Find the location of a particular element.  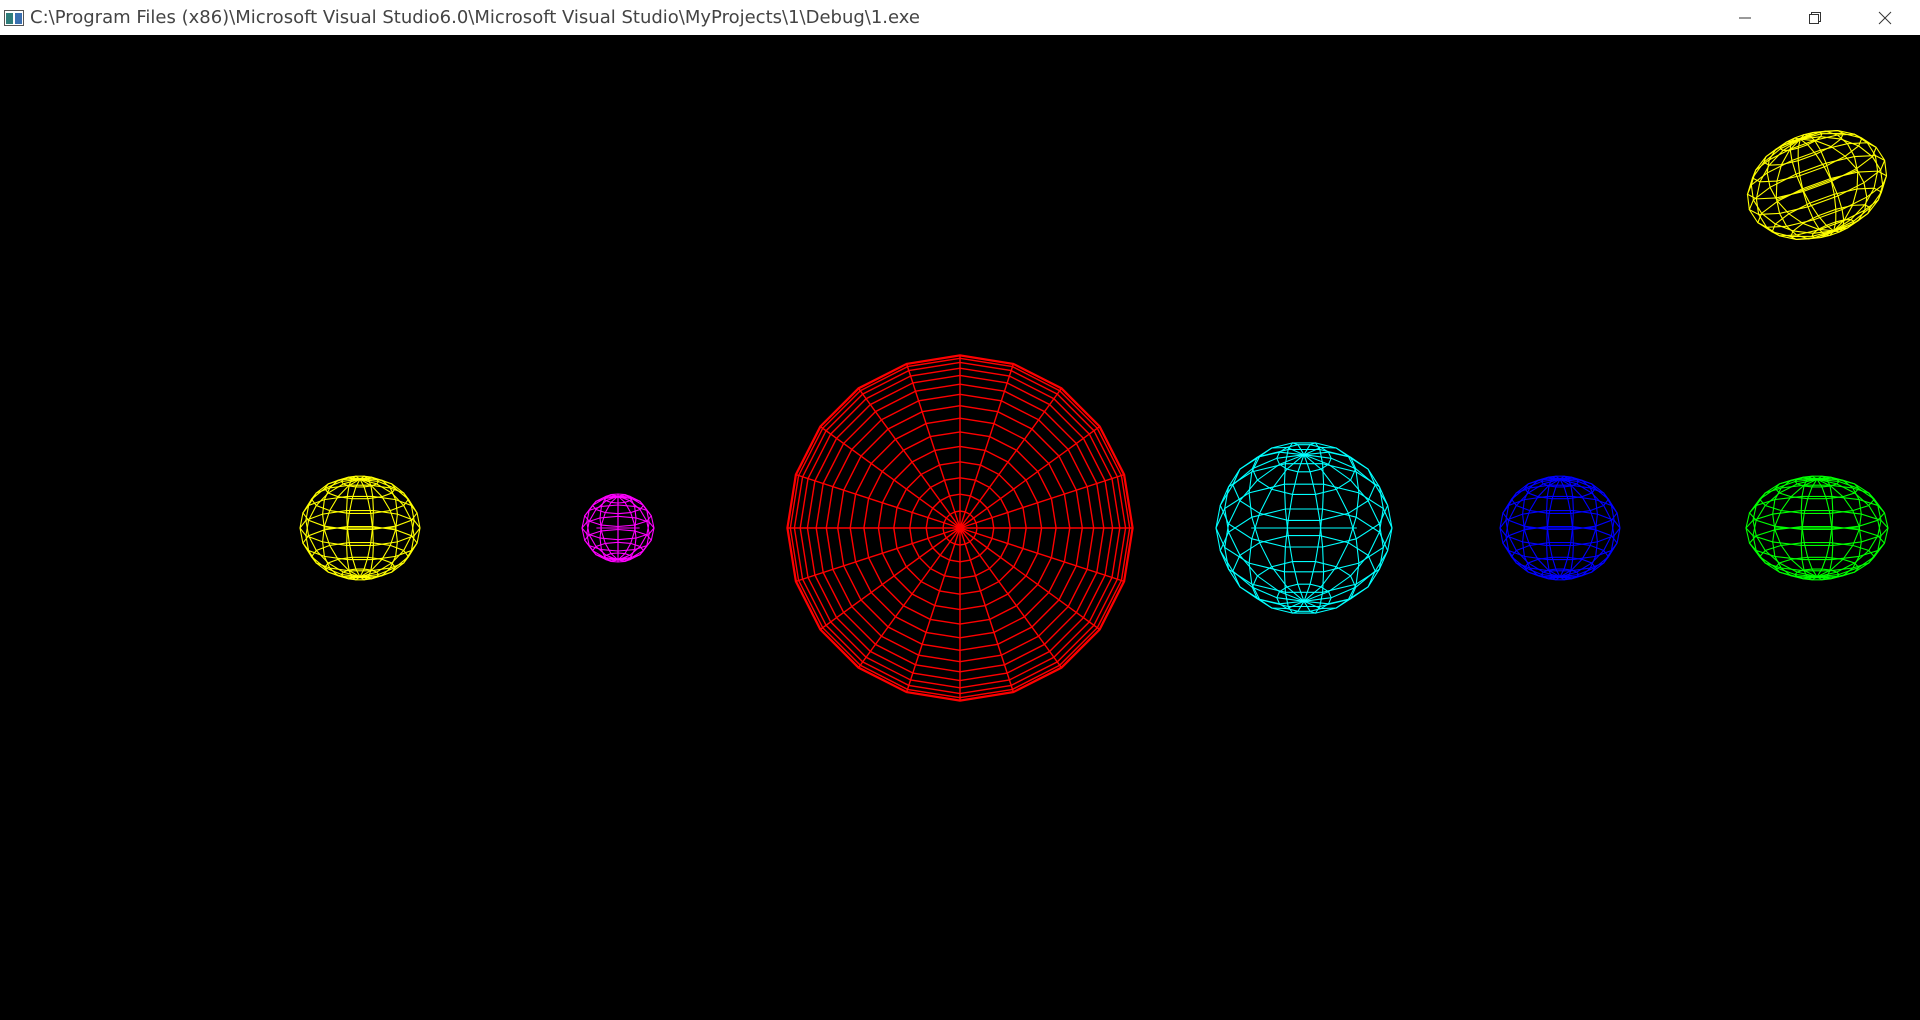

minimize-button is located at coordinates (1745, 17).